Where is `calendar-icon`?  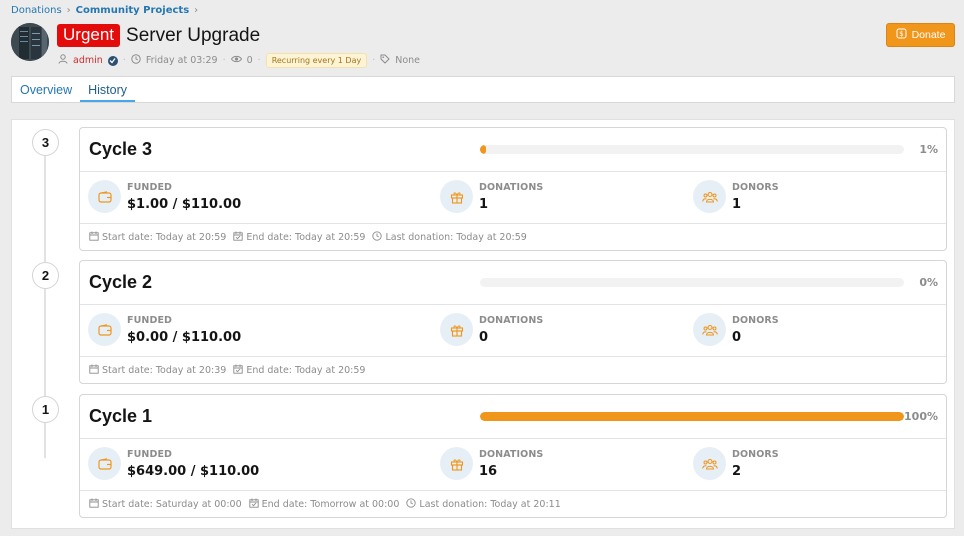 calendar-icon is located at coordinates (94, 237).